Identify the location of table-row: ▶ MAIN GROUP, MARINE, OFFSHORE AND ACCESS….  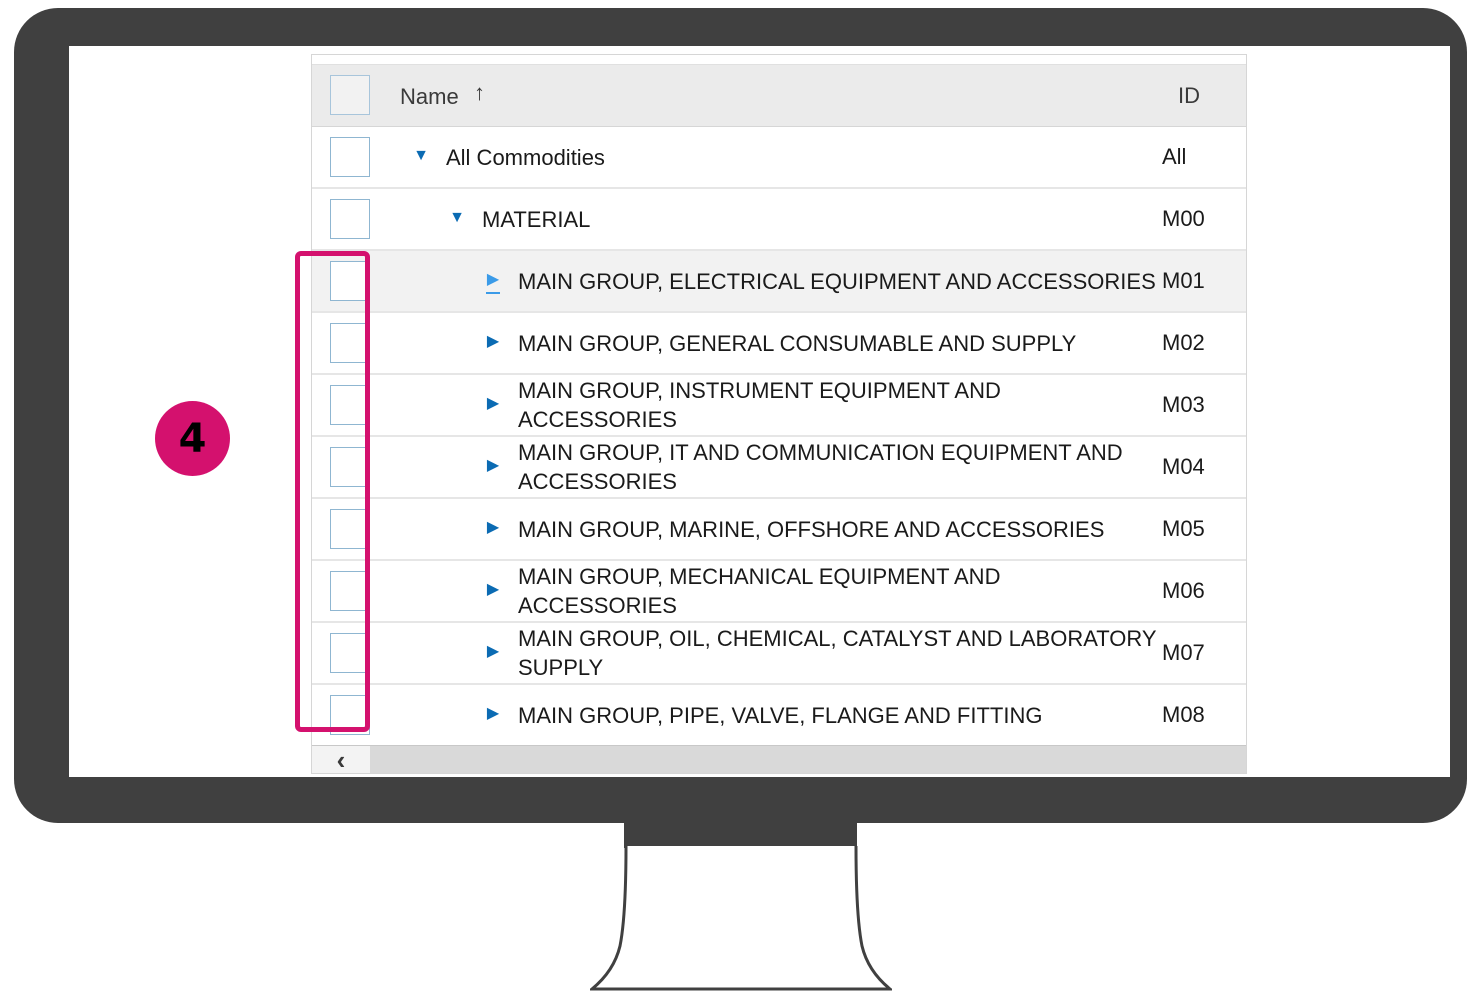
(779, 530).